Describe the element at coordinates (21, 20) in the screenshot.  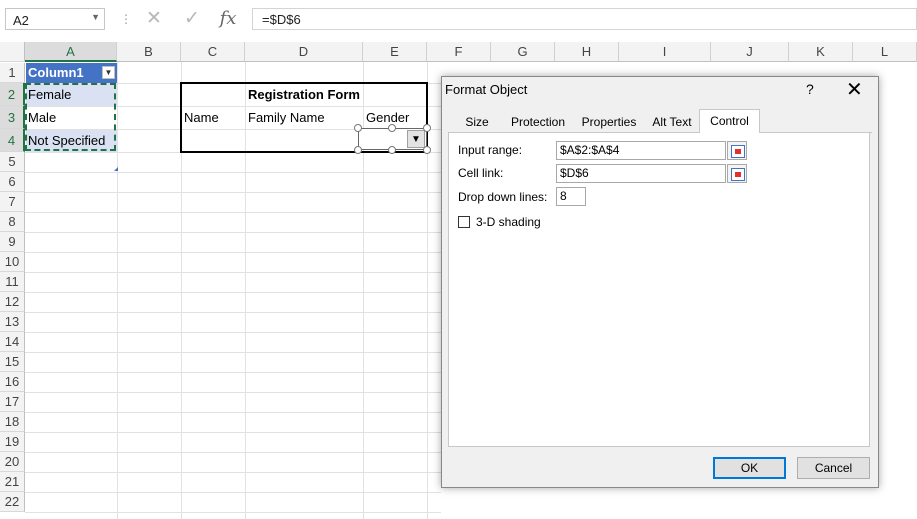
I see `name-box-value: A2` at that location.